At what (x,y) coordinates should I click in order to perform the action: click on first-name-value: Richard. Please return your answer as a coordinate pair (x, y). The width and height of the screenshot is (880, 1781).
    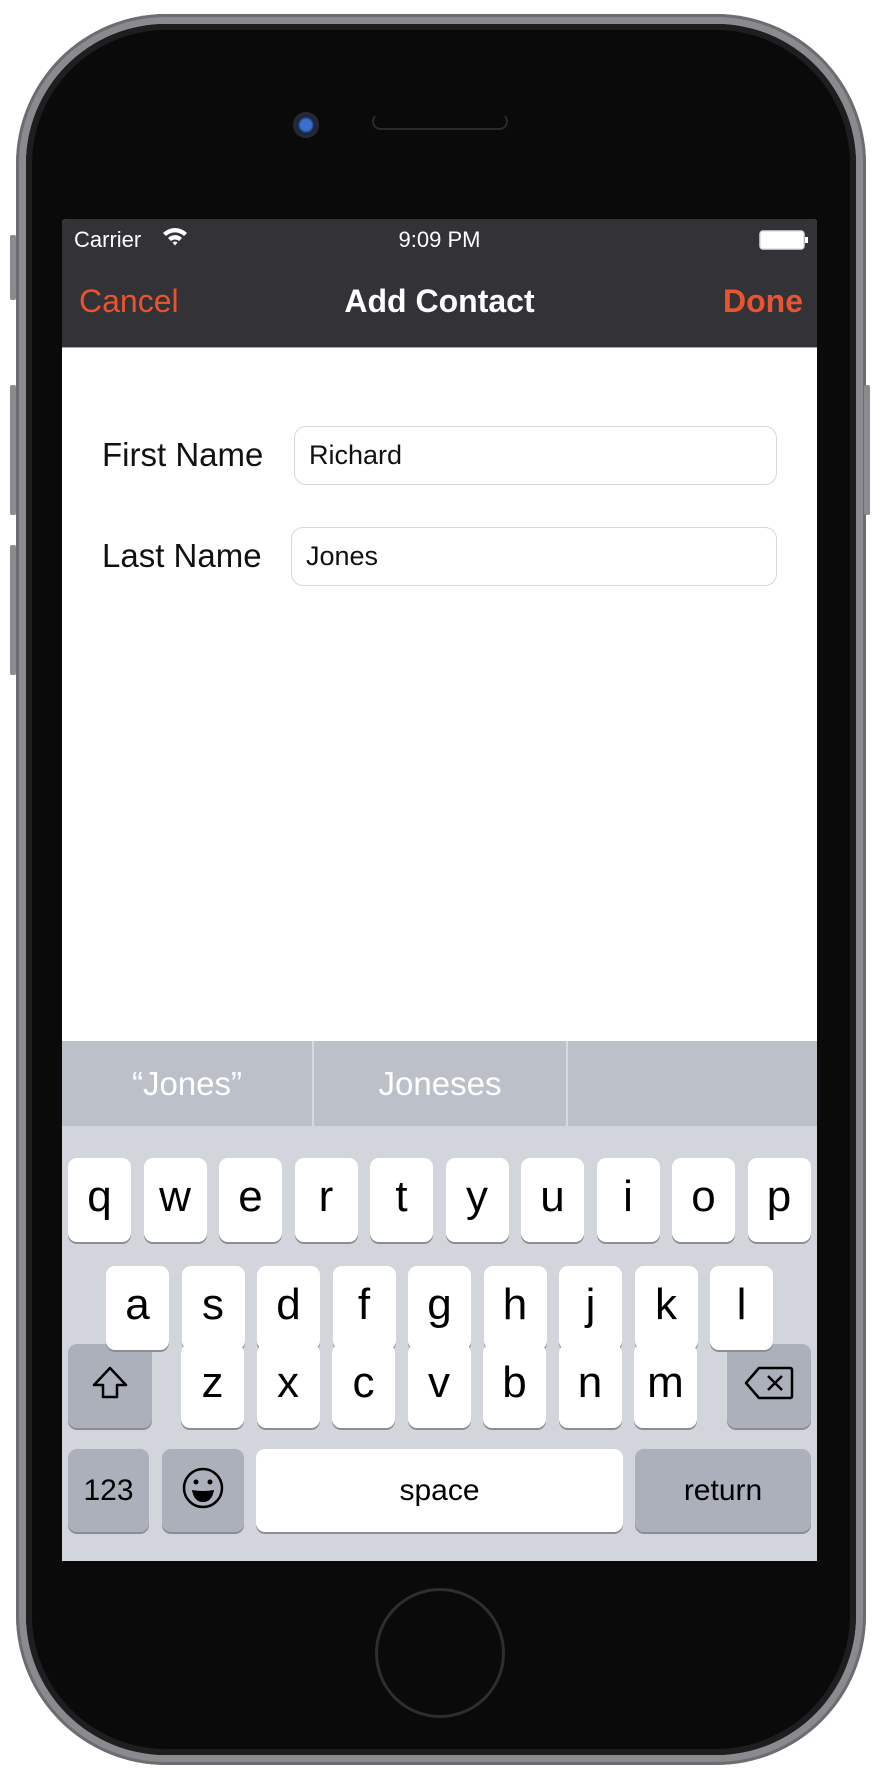
    Looking at the image, I should click on (356, 455).